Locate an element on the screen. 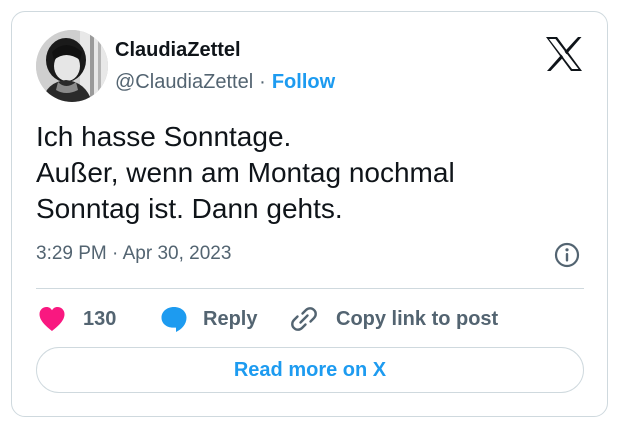  heart-icon is located at coordinates (52, 319).